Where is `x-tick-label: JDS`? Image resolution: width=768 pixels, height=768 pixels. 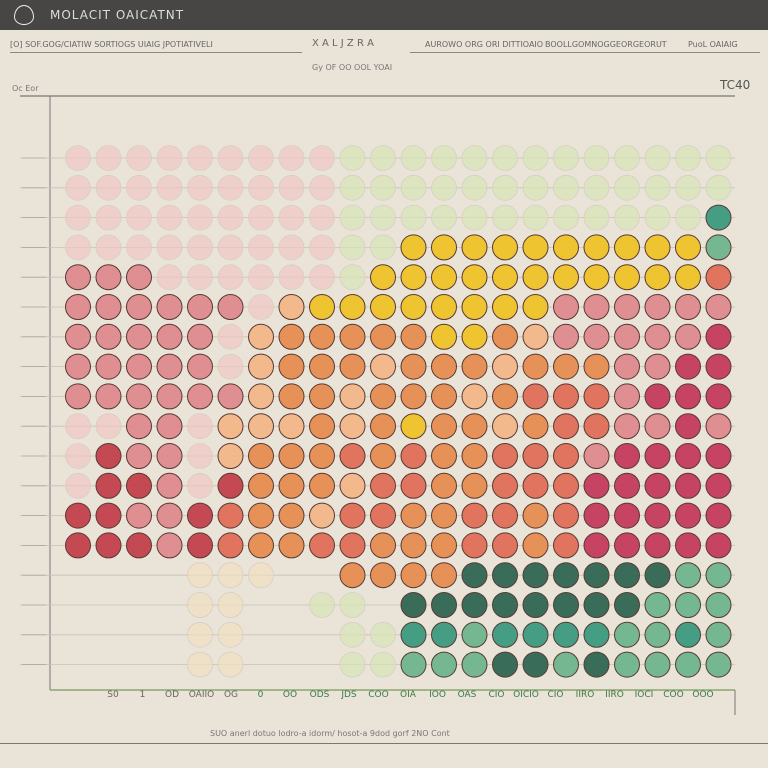 x-tick-label: JDS is located at coordinates (348, 695).